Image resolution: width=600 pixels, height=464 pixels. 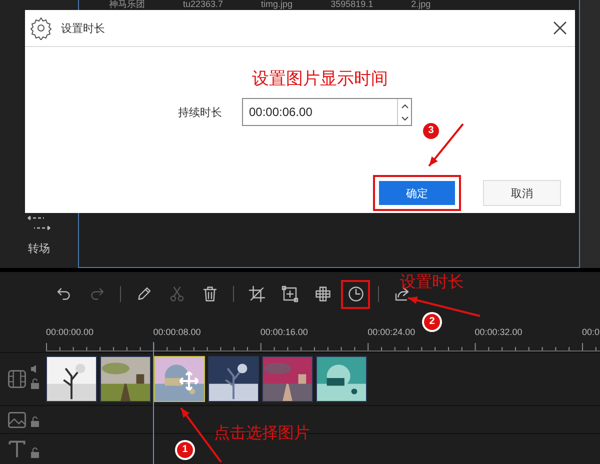 What do you see at coordinates (144, 294) in the screenshot?
I see `pencil-icon` at bounding box center [144, 294].